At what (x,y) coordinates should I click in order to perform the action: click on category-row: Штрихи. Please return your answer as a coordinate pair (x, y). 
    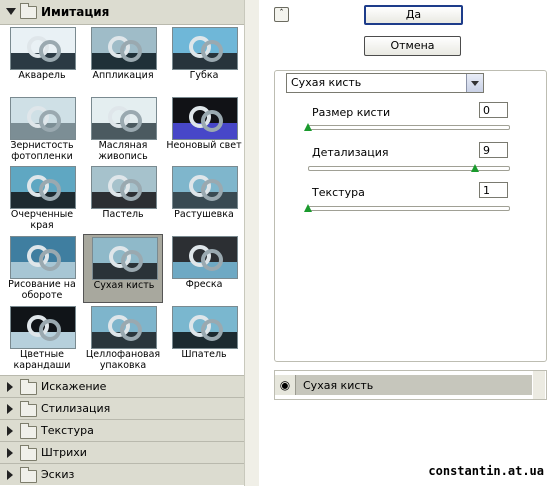
    Looking at the image, I should click on (122, 452).